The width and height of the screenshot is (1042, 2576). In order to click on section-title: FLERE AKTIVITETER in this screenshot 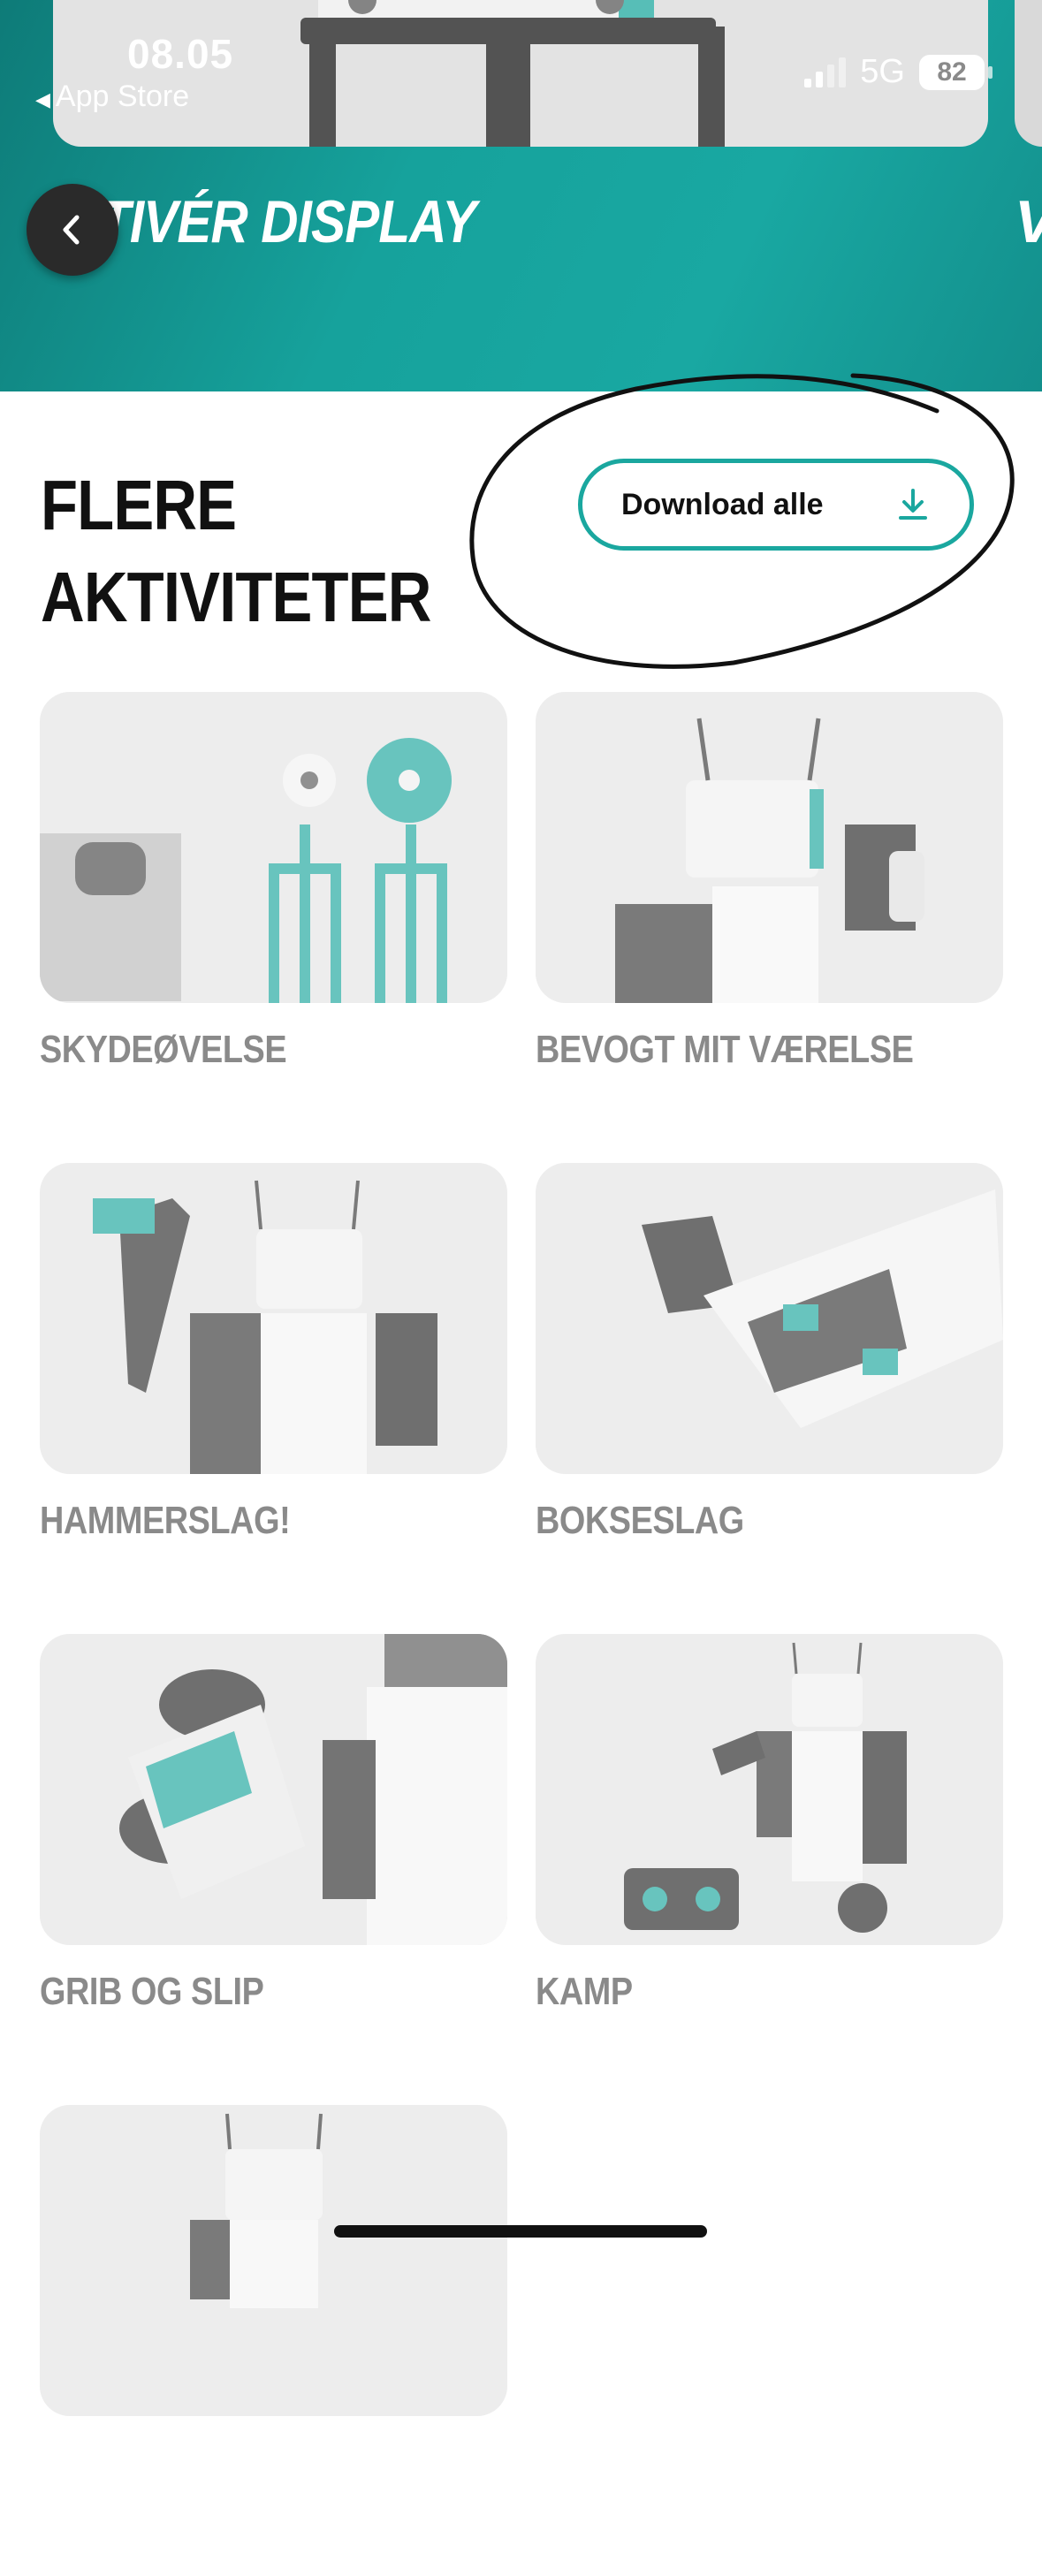, I will do `click(236, 551)`.